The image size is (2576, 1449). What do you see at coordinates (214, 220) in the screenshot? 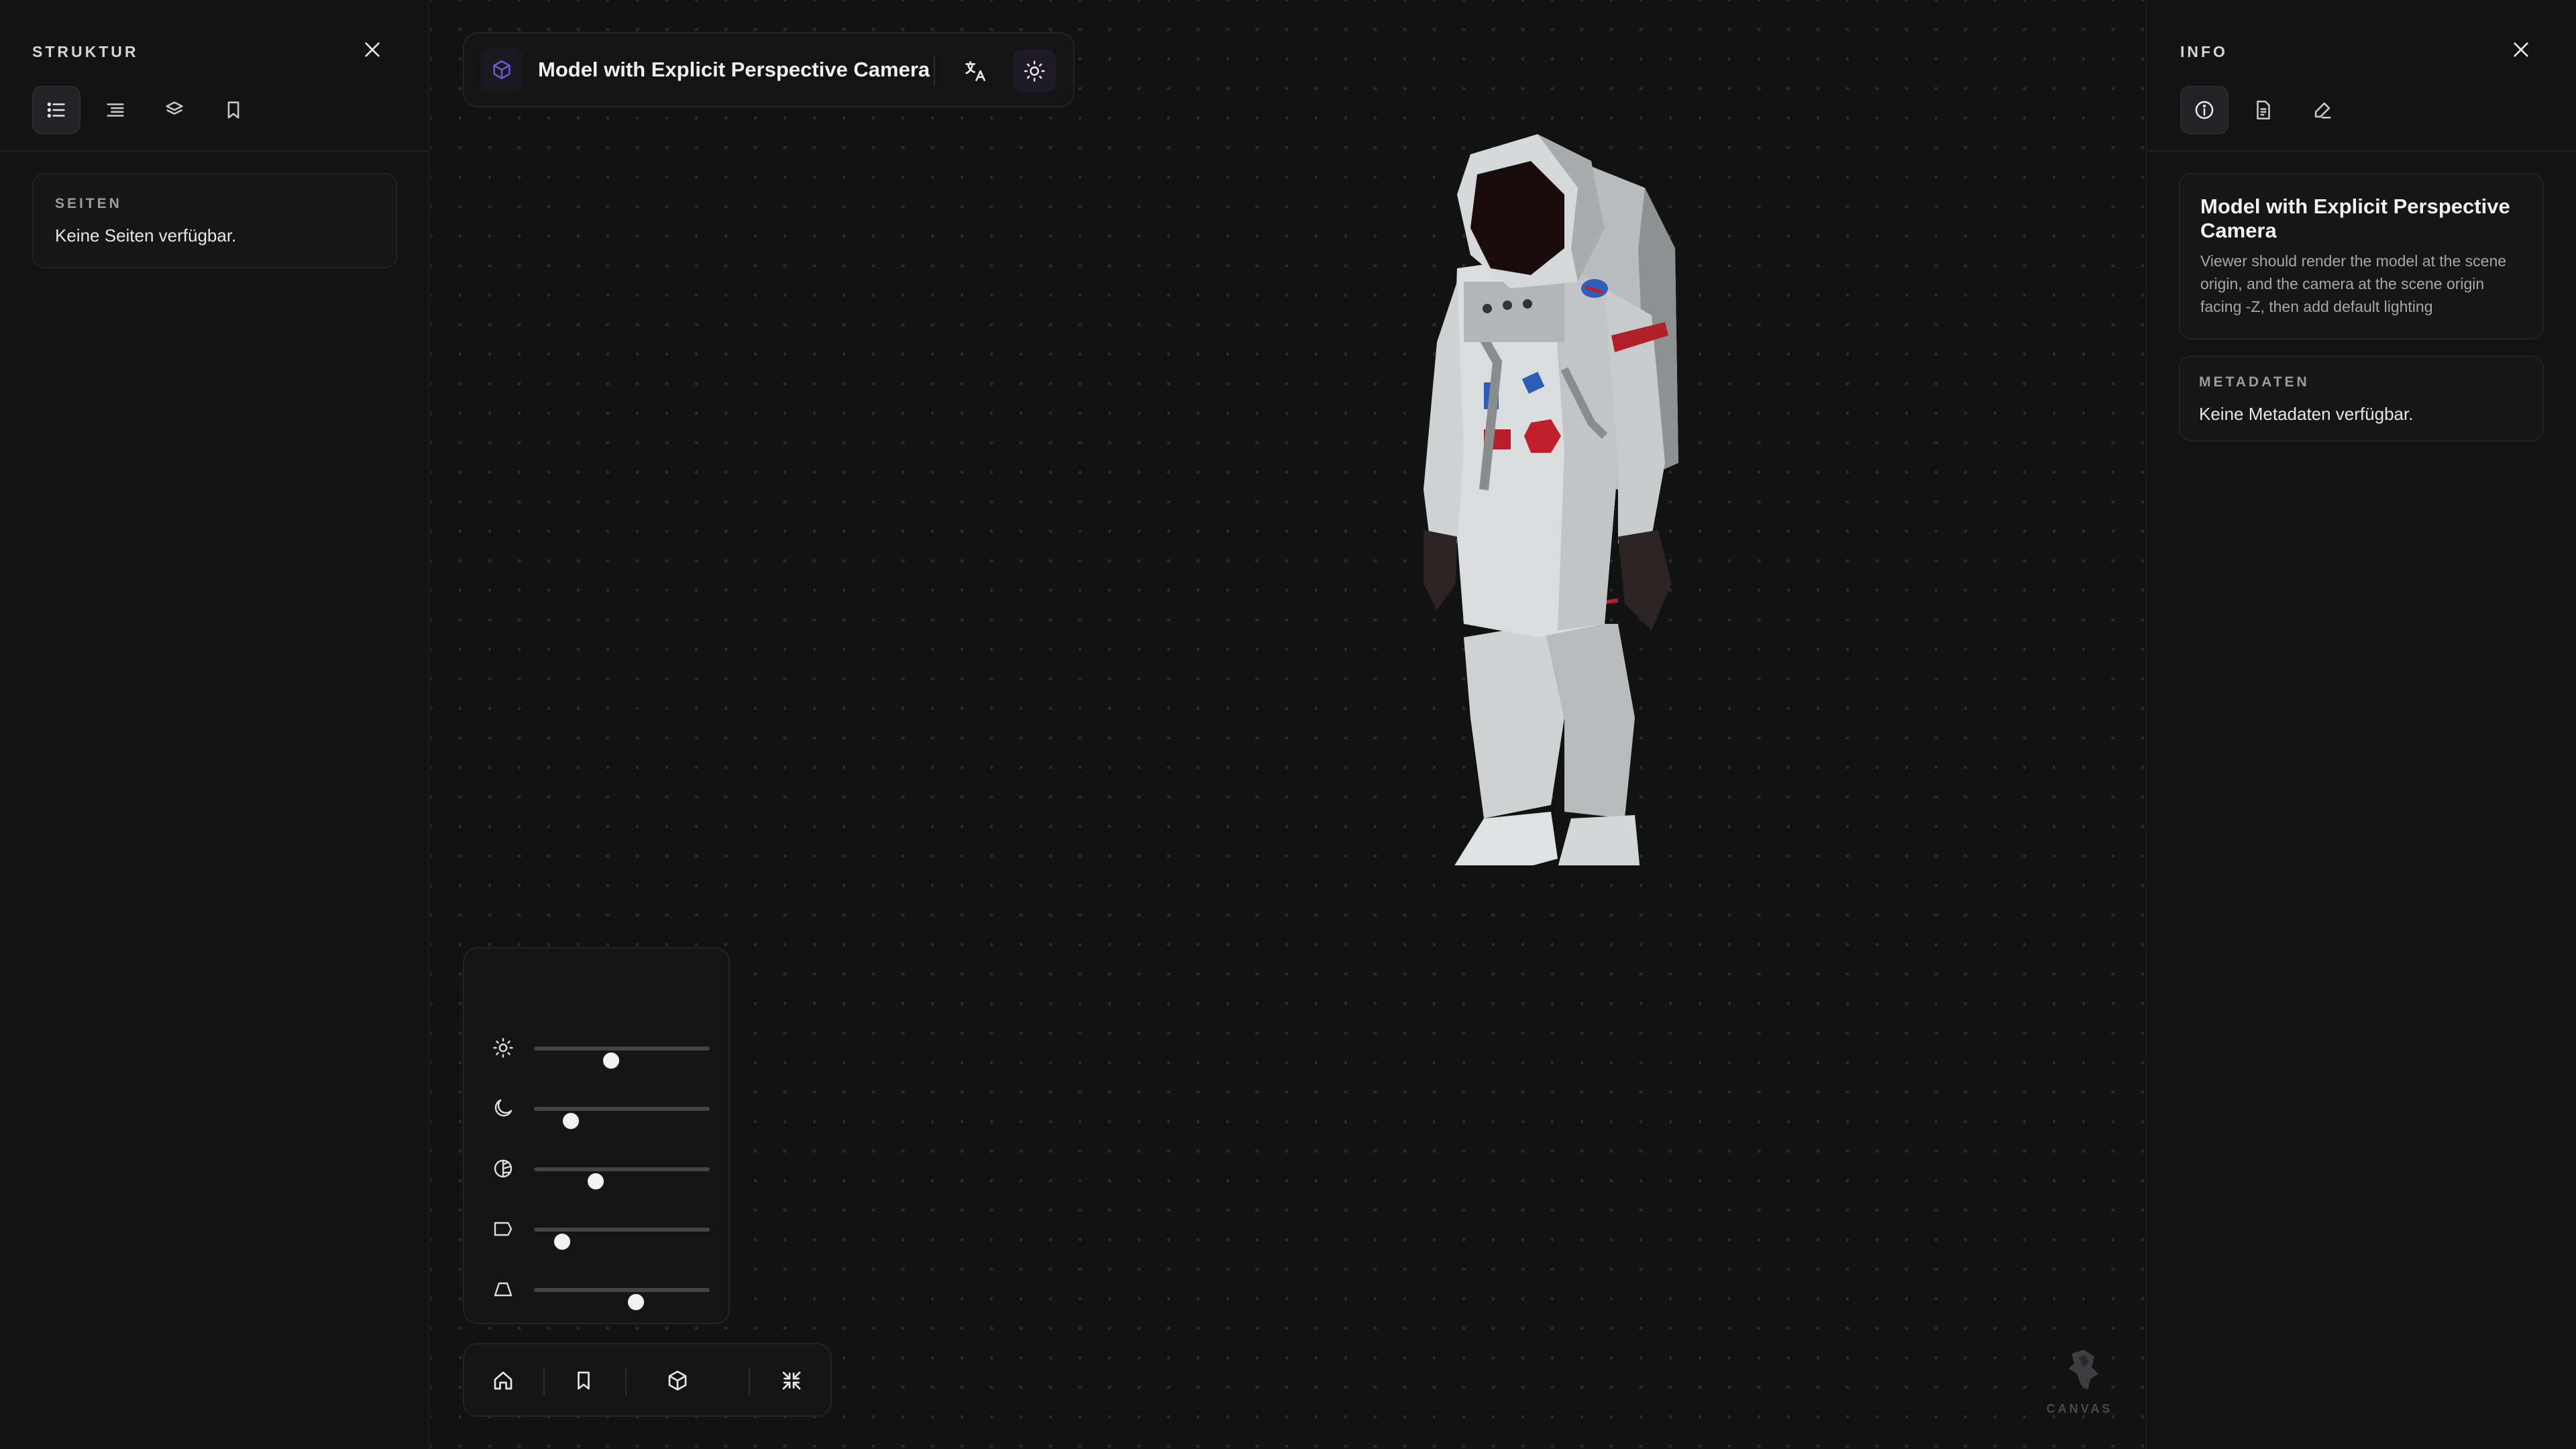
I see `pages-card: SEITEN Keine Seiten verfügbar.` at bounding box center [214, 220].